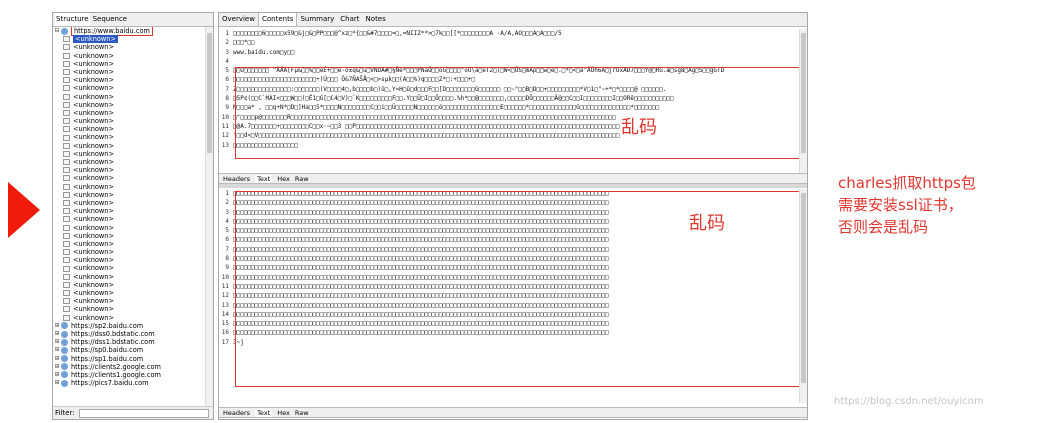 Image resolution: width=1053 pixels, height=423 pixels. I want to click on response-scrollbar, so click(803, 296).